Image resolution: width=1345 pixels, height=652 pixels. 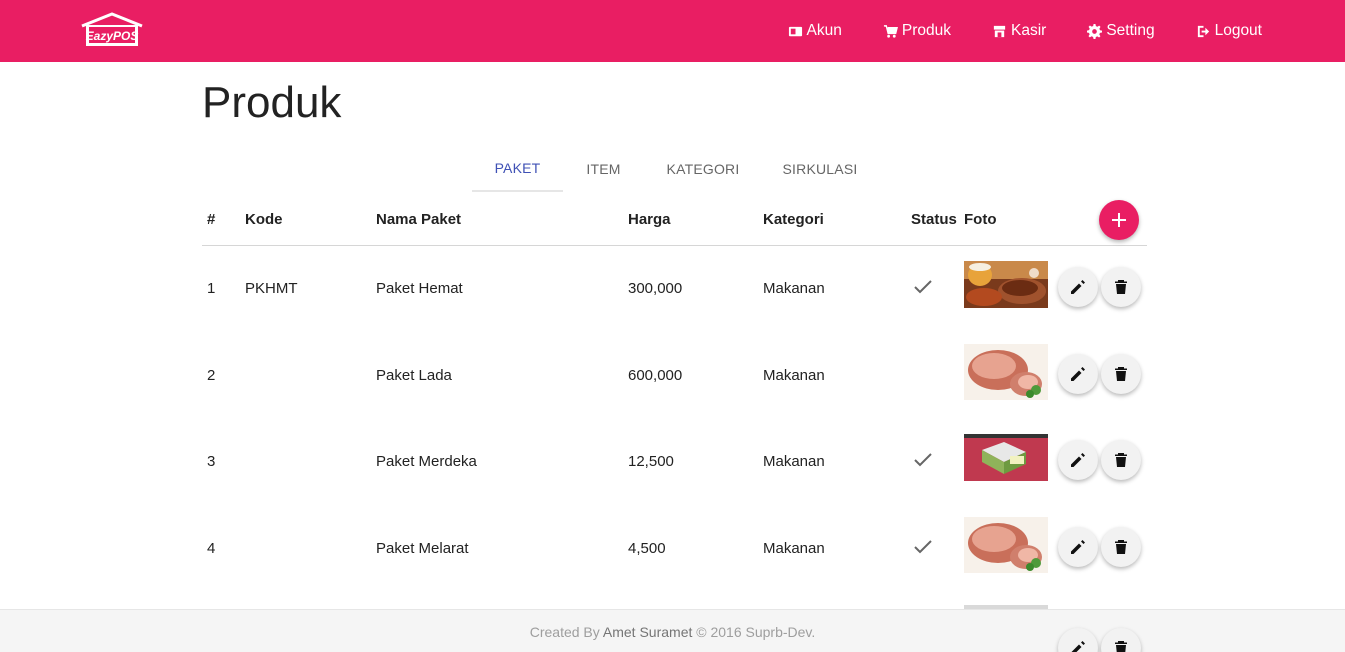 What do you see at coordinates (651, 461) in the screenshot?
I see `cell-harga: 12,500` at bounding box center [651, 461].